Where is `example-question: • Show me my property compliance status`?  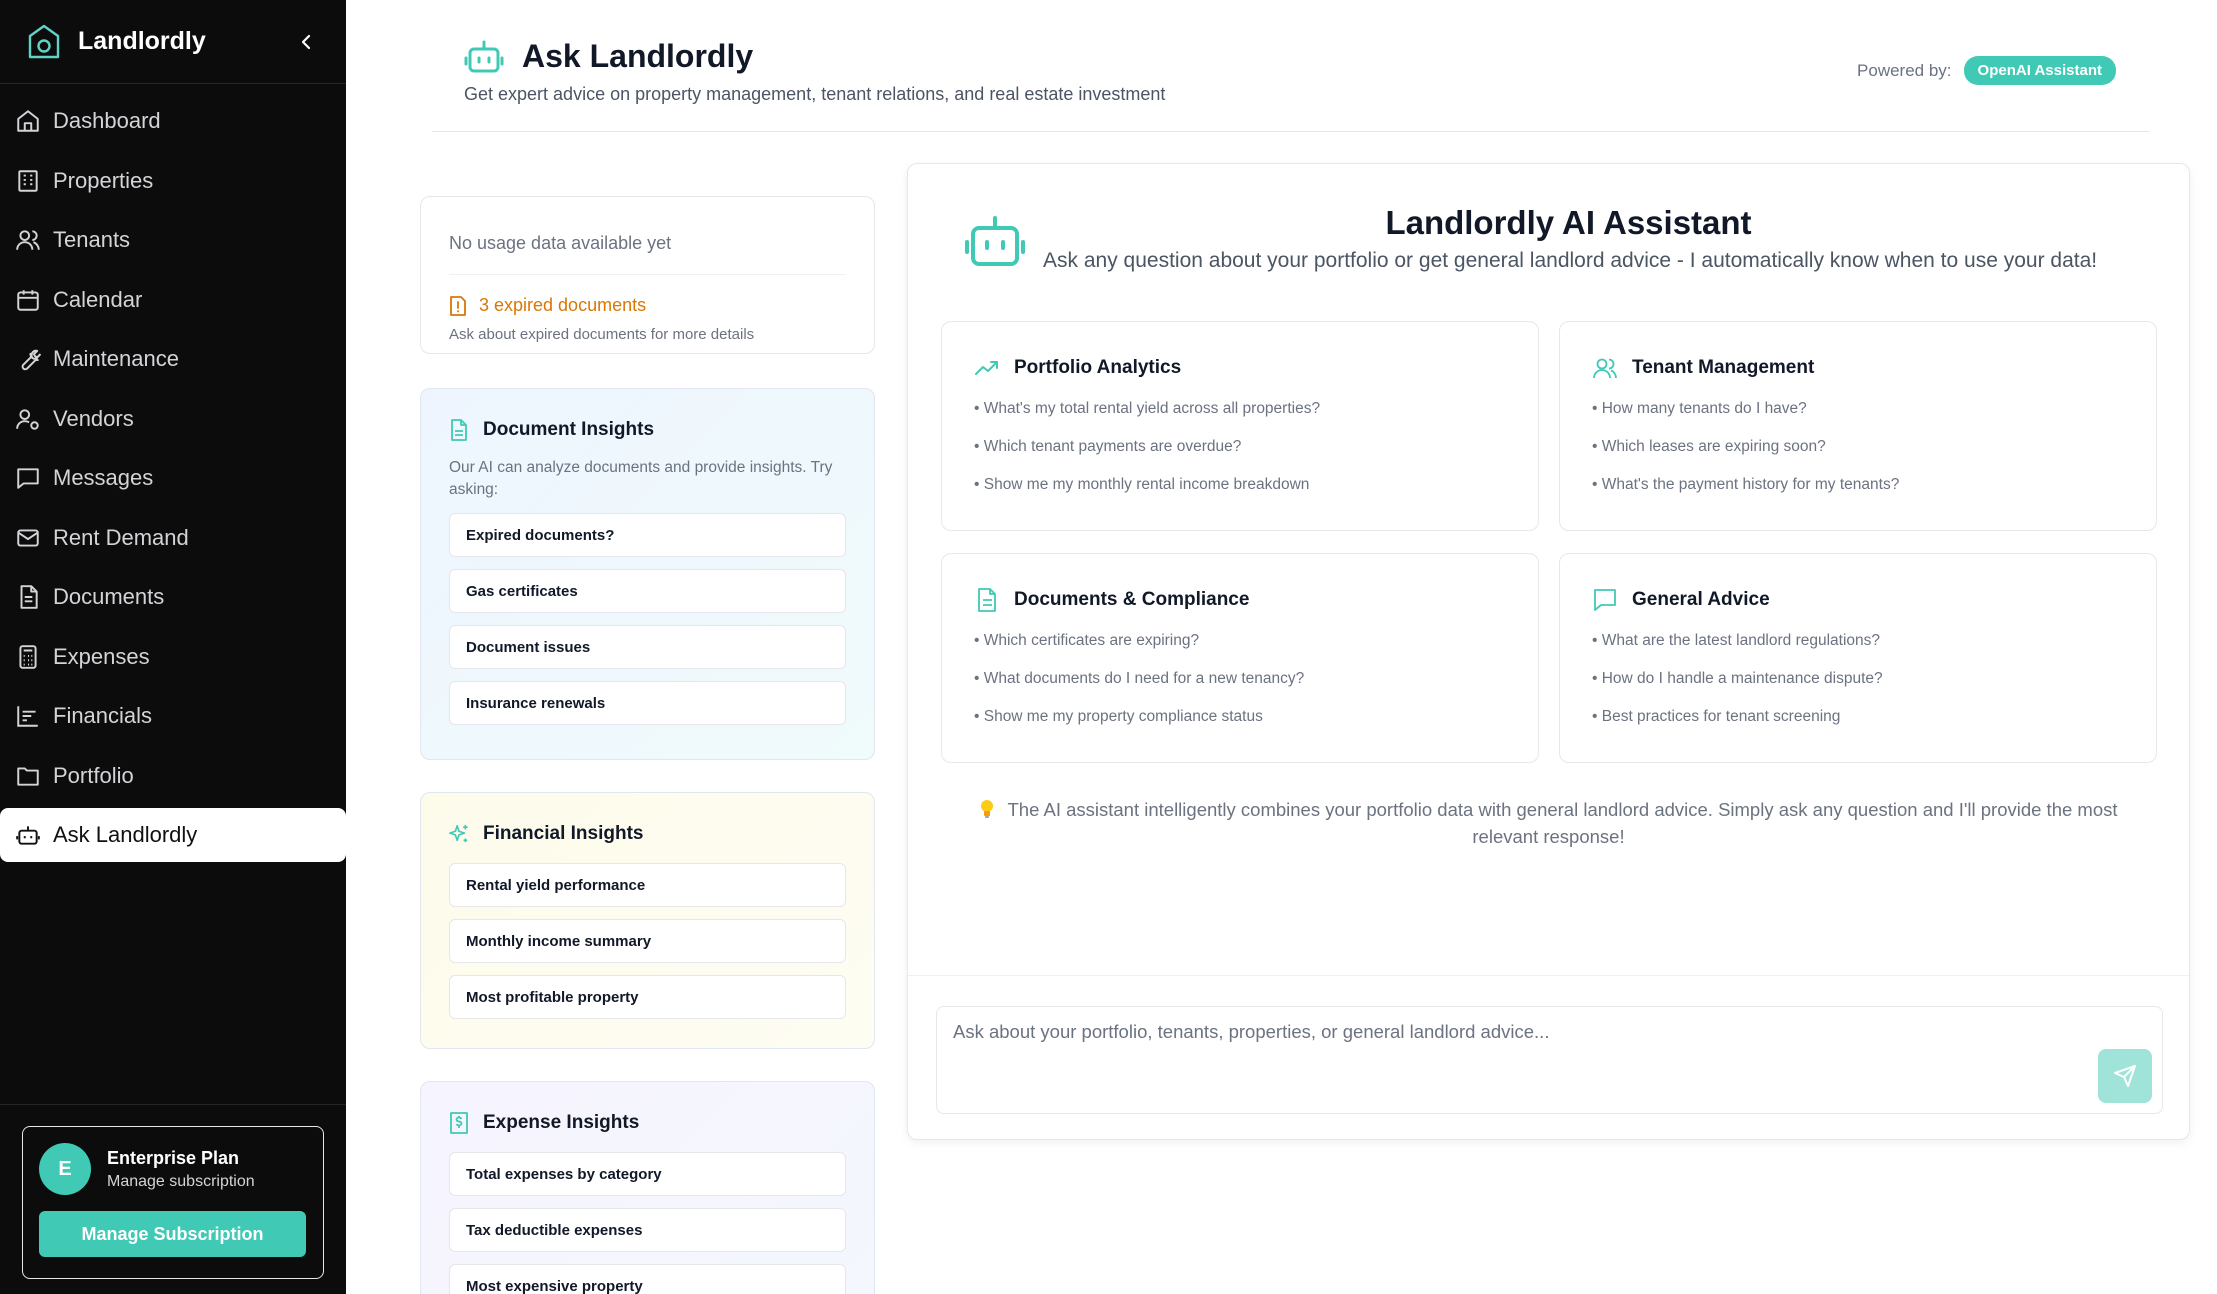 example-question: • Show me my property compliance status is located at coordinates (1240, 717).